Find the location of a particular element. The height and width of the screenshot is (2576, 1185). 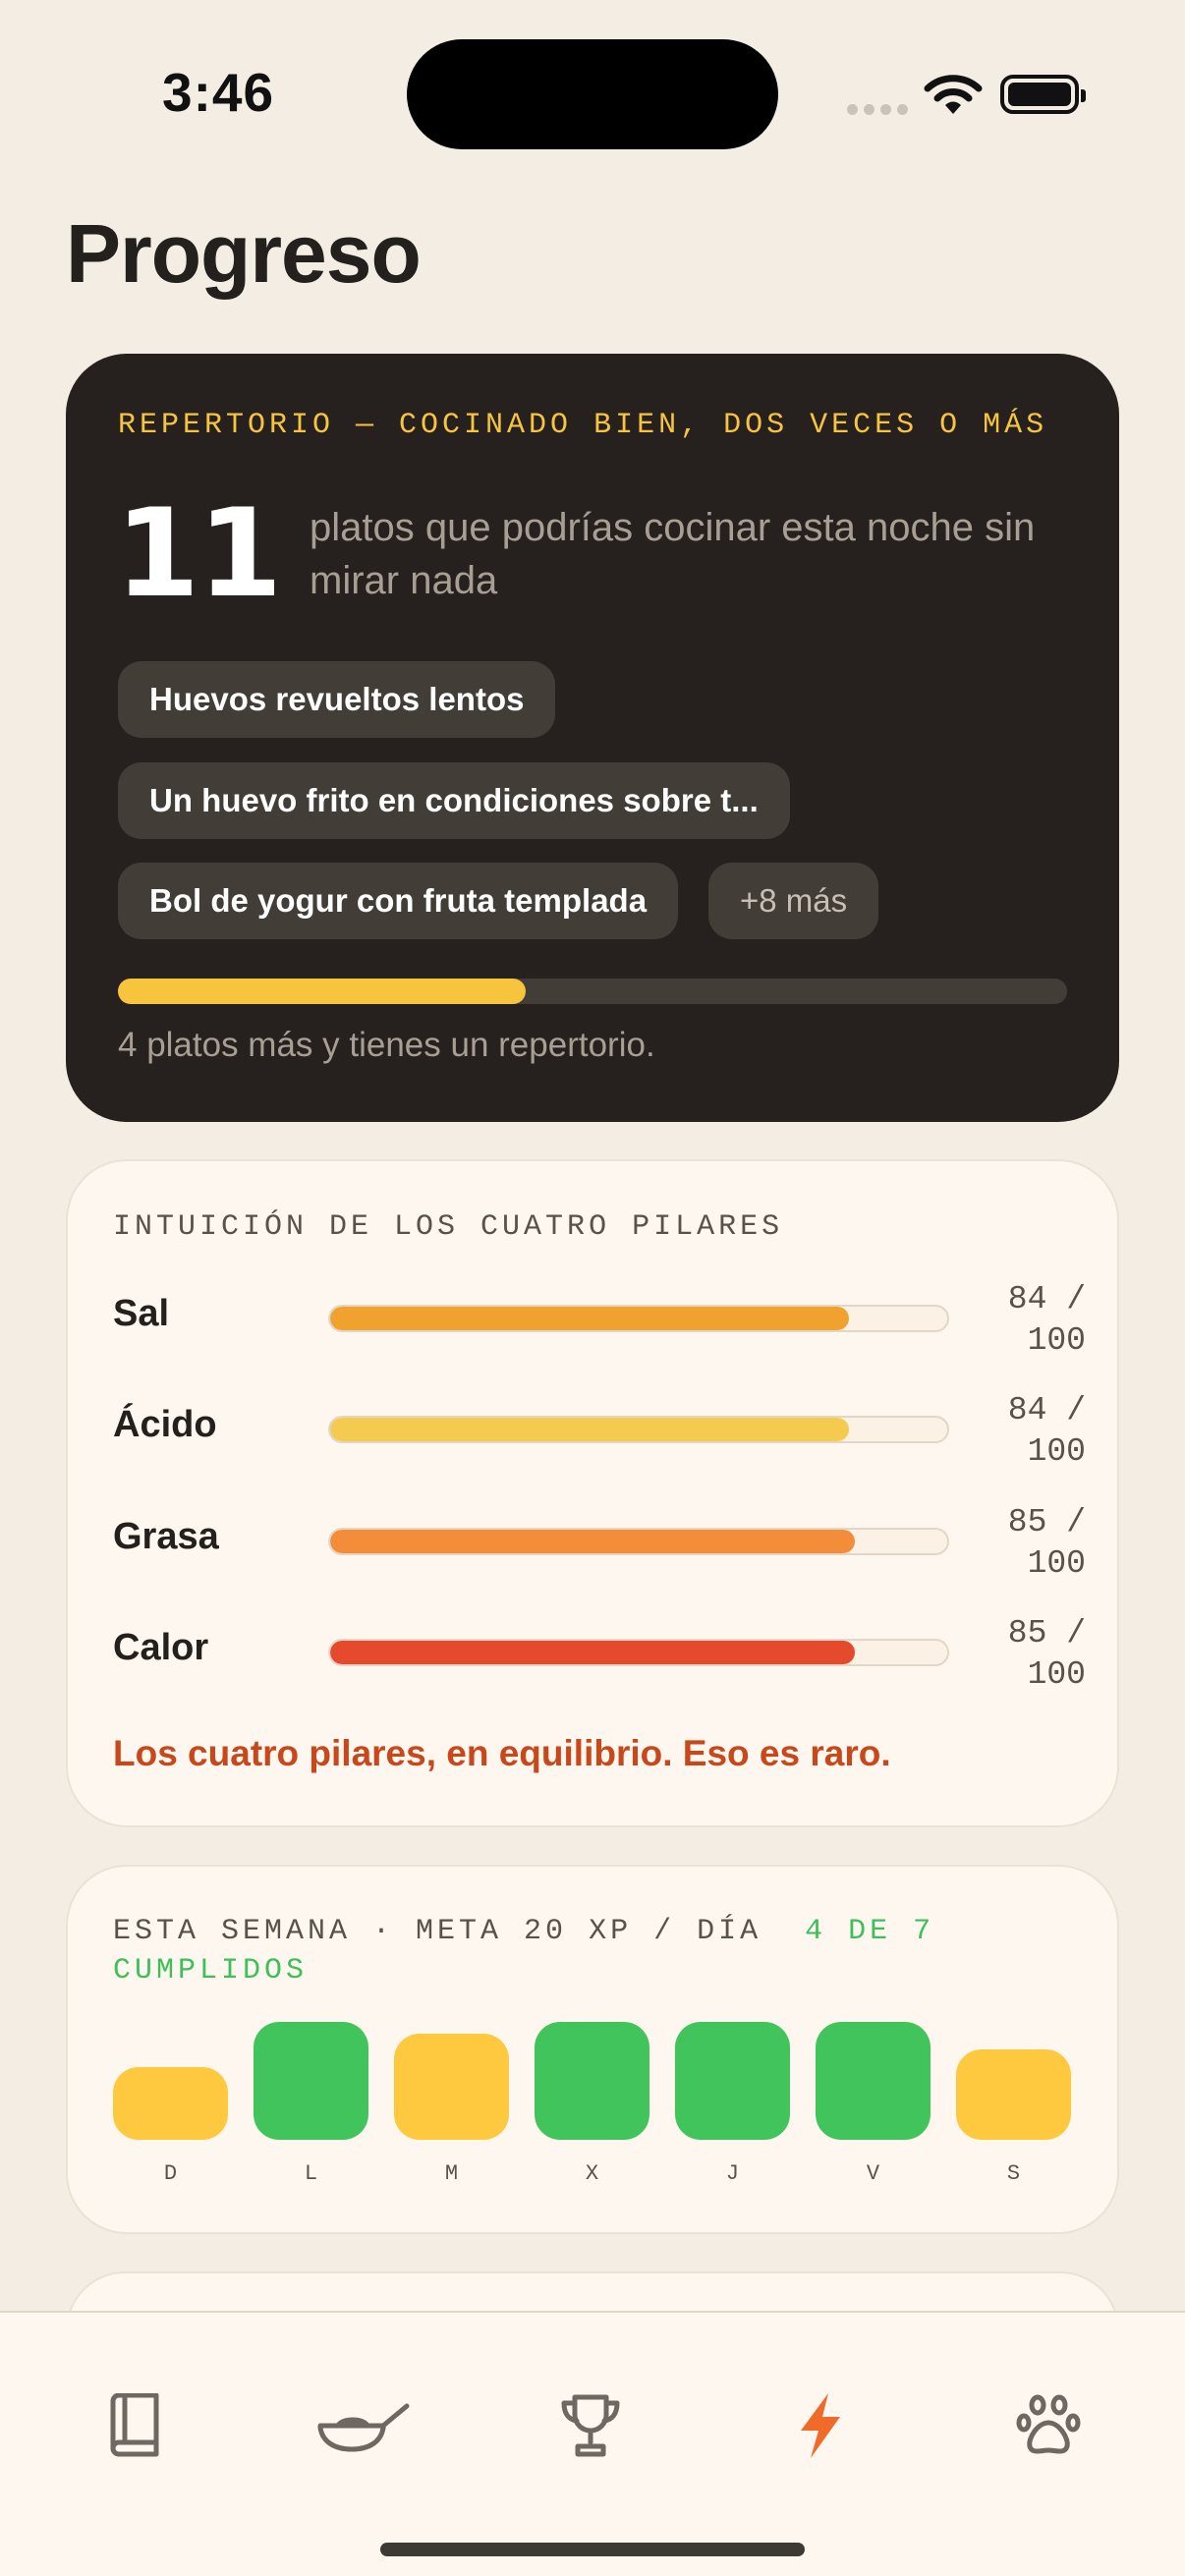

day-label: S is located at coordinates (1014, 2173).